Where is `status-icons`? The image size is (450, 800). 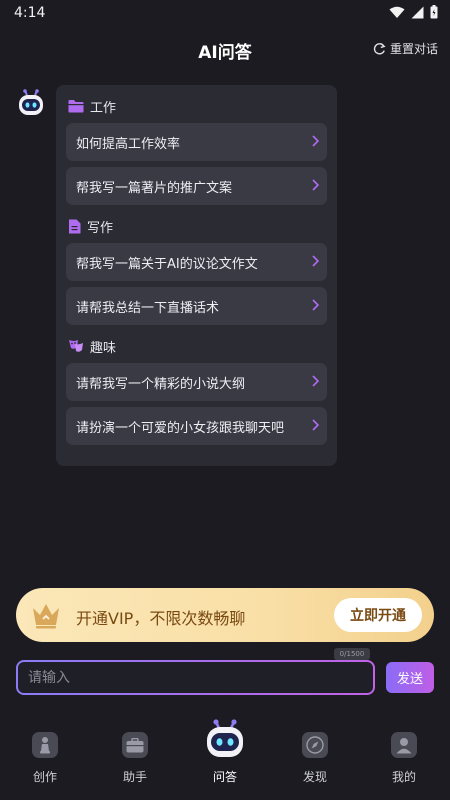 status-icons is located at coordinates (413, 12).